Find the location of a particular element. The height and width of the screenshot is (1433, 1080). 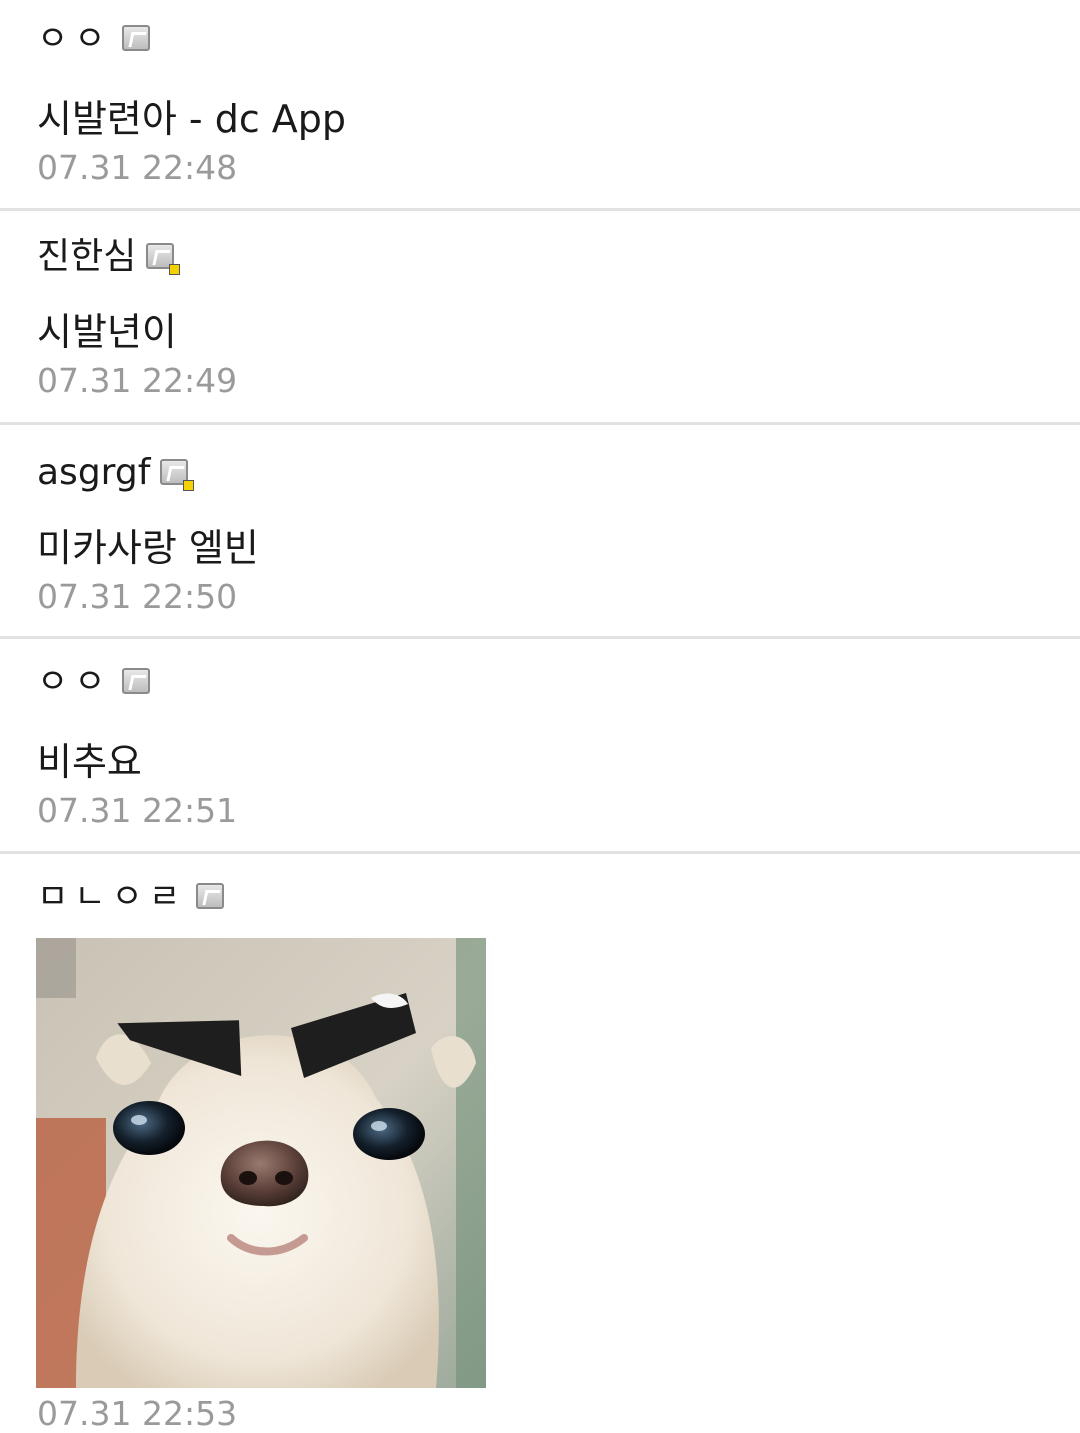

comment-item: asgrgf 미카사랑 엘빈 07.31 22:50 is located at coordinates (540, 532).